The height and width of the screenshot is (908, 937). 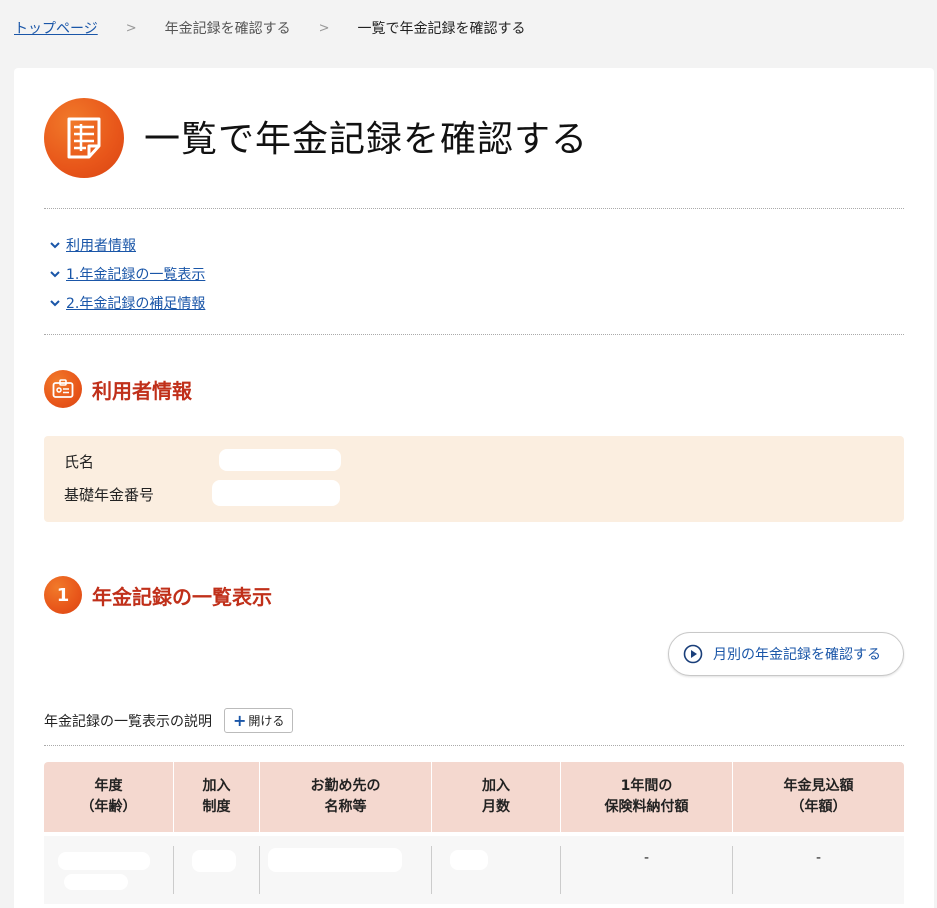 I want to click on cell-employer, so click(x=346, y=870).